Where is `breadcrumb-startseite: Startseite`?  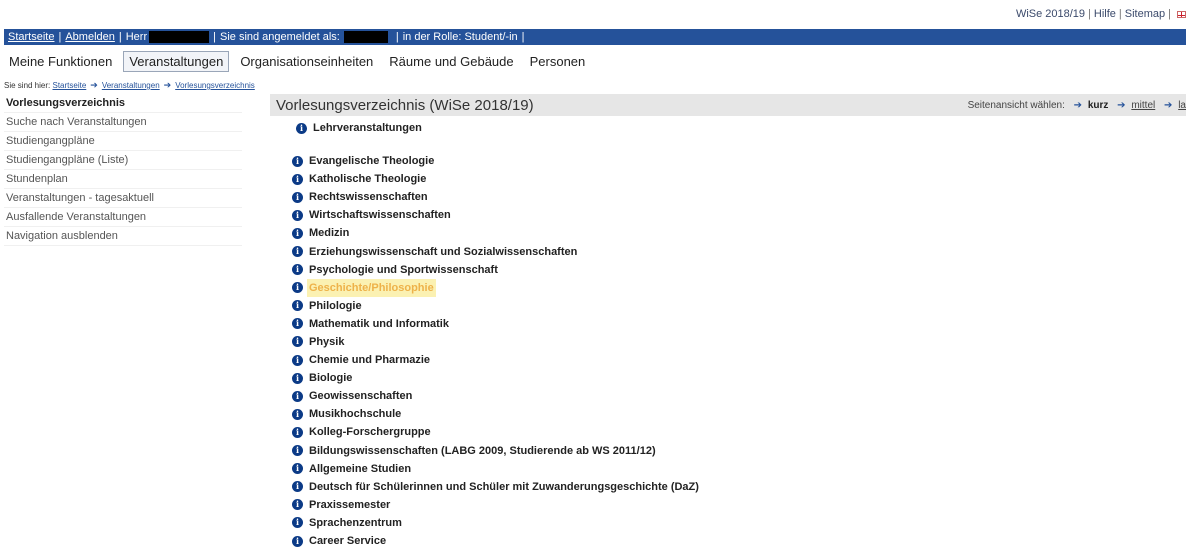 breadcrumb-startseite: Startseite is located at coordinates (69, 85).